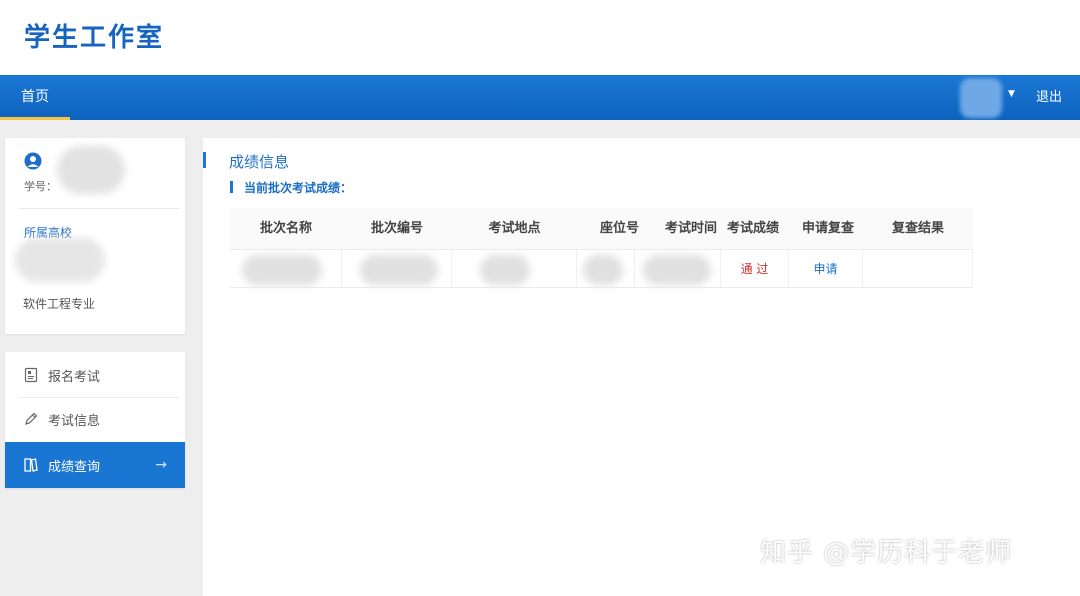 The height and width of the screenshot is (596, 1080). Describe the element at coordinates (33, 161) in the screenshot. I see `user-icon` at that location.